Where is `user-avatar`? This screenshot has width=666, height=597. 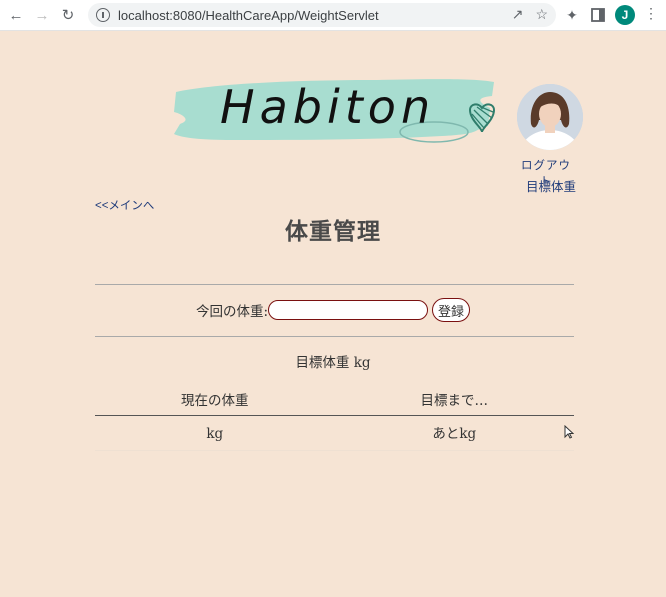 user-avatar is located at coordinates (550, 117).